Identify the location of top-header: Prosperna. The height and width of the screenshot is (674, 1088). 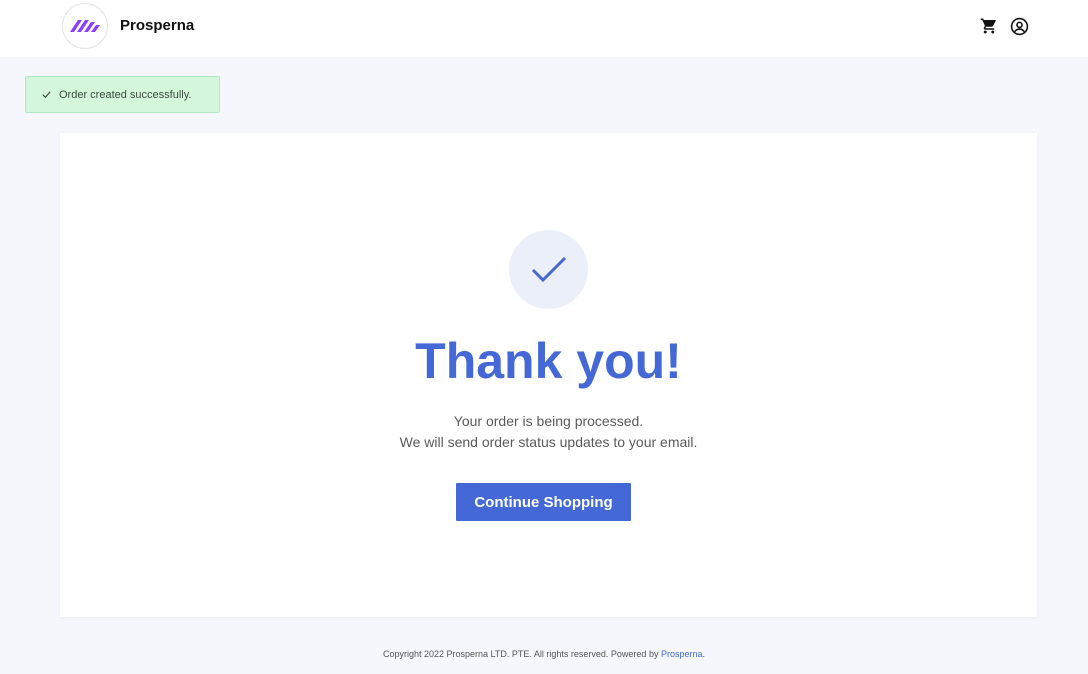
(544, 28).